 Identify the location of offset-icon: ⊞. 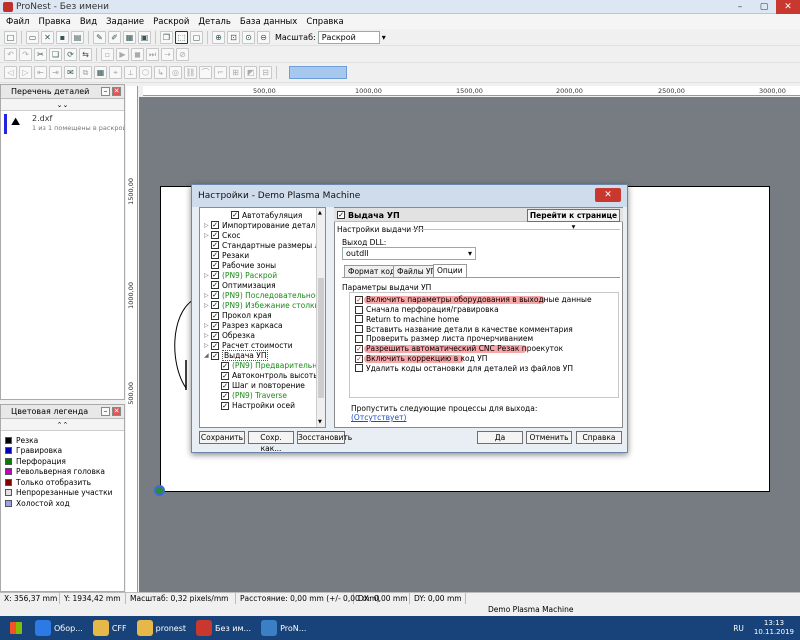
(235, 72).